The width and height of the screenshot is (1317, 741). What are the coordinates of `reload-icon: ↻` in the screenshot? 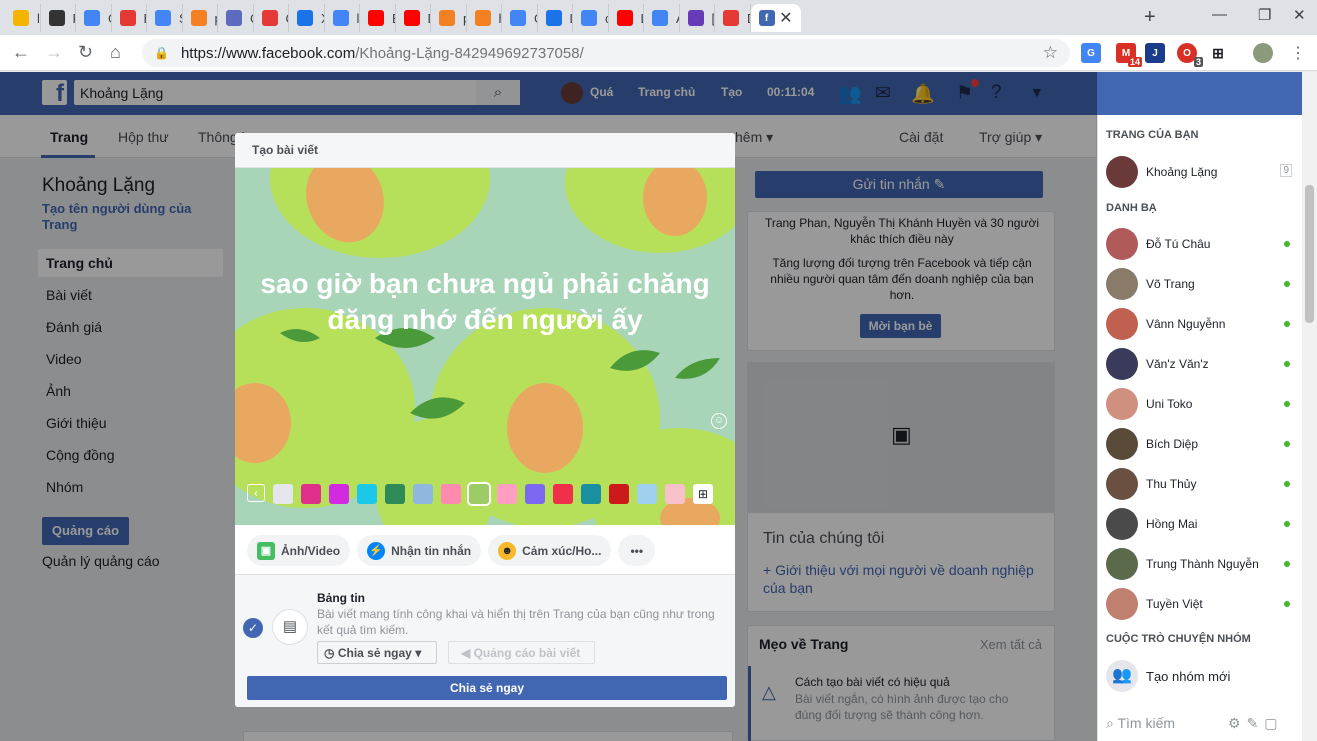 It's located at (85, 52).